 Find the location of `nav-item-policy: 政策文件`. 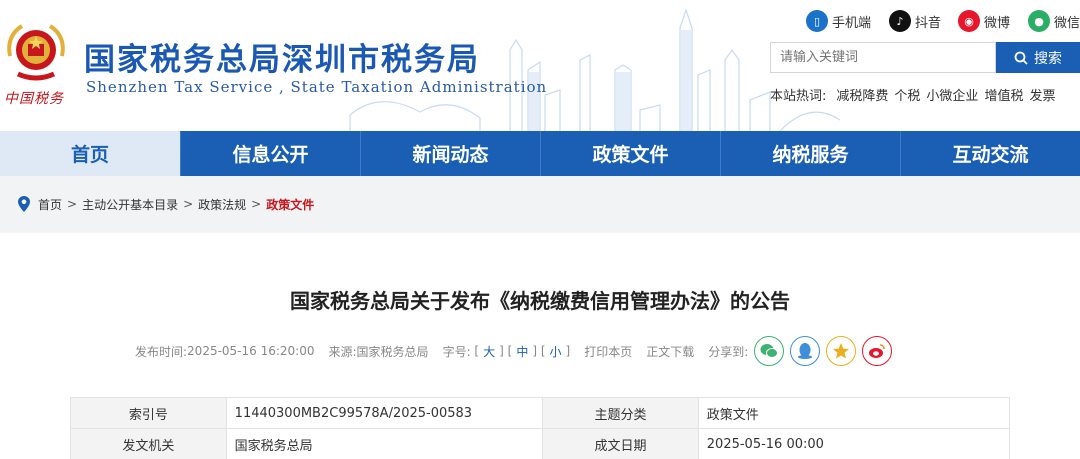

nav-item-policy: 政策文件 is located at coordinates (630, 153).